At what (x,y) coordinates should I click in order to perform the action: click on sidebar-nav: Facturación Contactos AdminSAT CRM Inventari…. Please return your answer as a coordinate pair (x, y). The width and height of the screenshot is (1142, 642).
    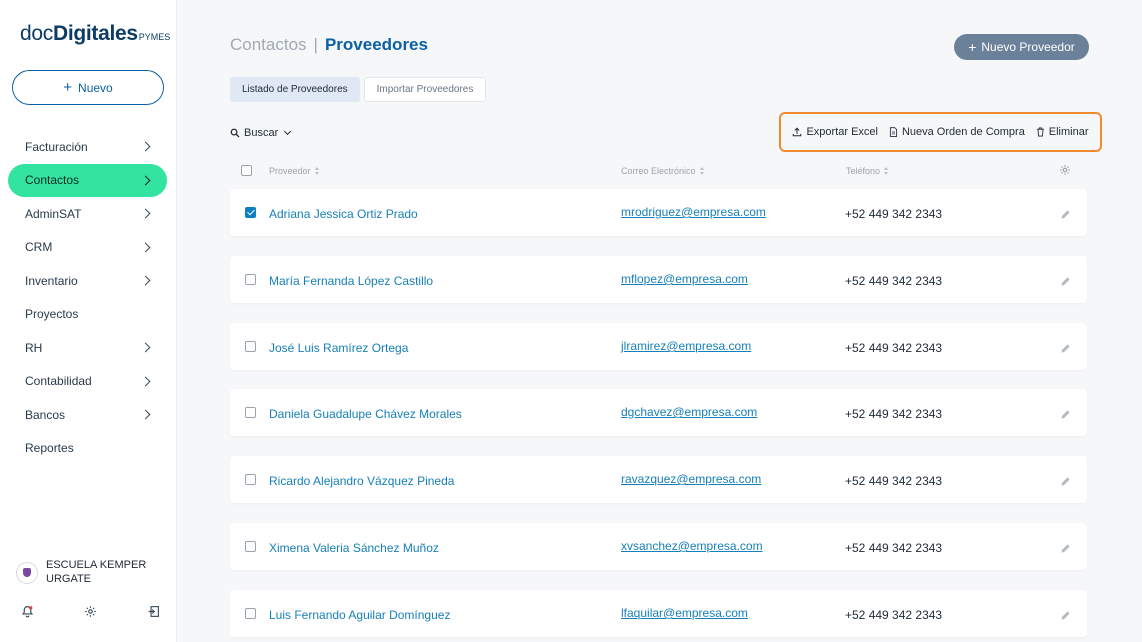
    Looking at the image, I should click on (87, 297).